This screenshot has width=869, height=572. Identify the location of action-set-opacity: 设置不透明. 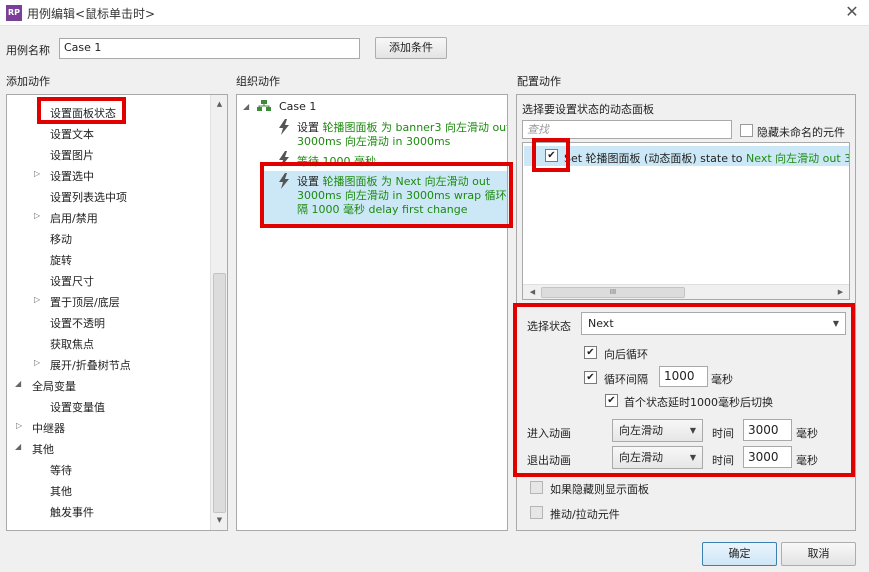
(77, 323).